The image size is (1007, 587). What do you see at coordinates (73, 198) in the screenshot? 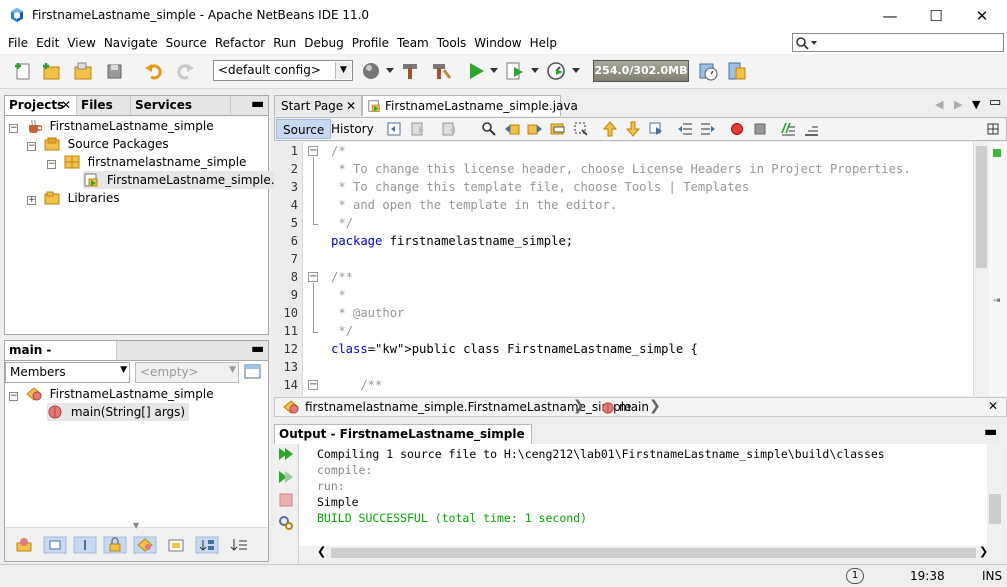
I see `tree-item-libraries: + Libraries` at bounding box center [73, 198].